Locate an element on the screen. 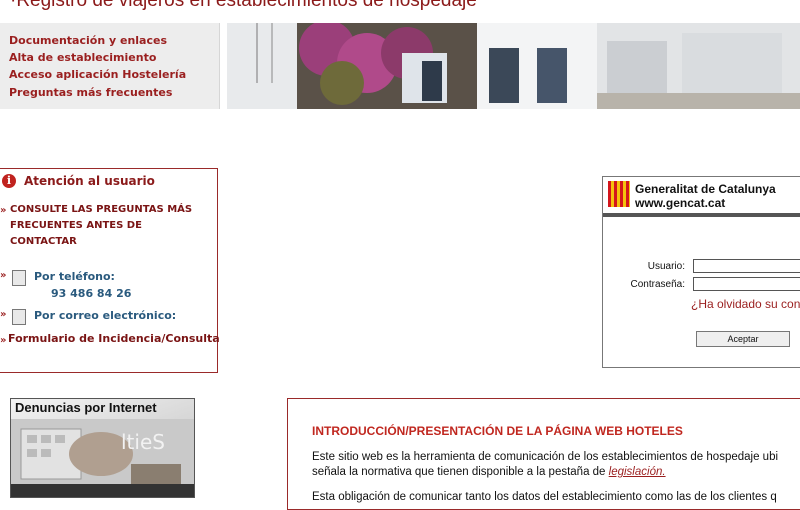 The image size is (800, 510). incident-form-link: Formulario de Incidencia/Consulta is located at coordinates (114, 338).